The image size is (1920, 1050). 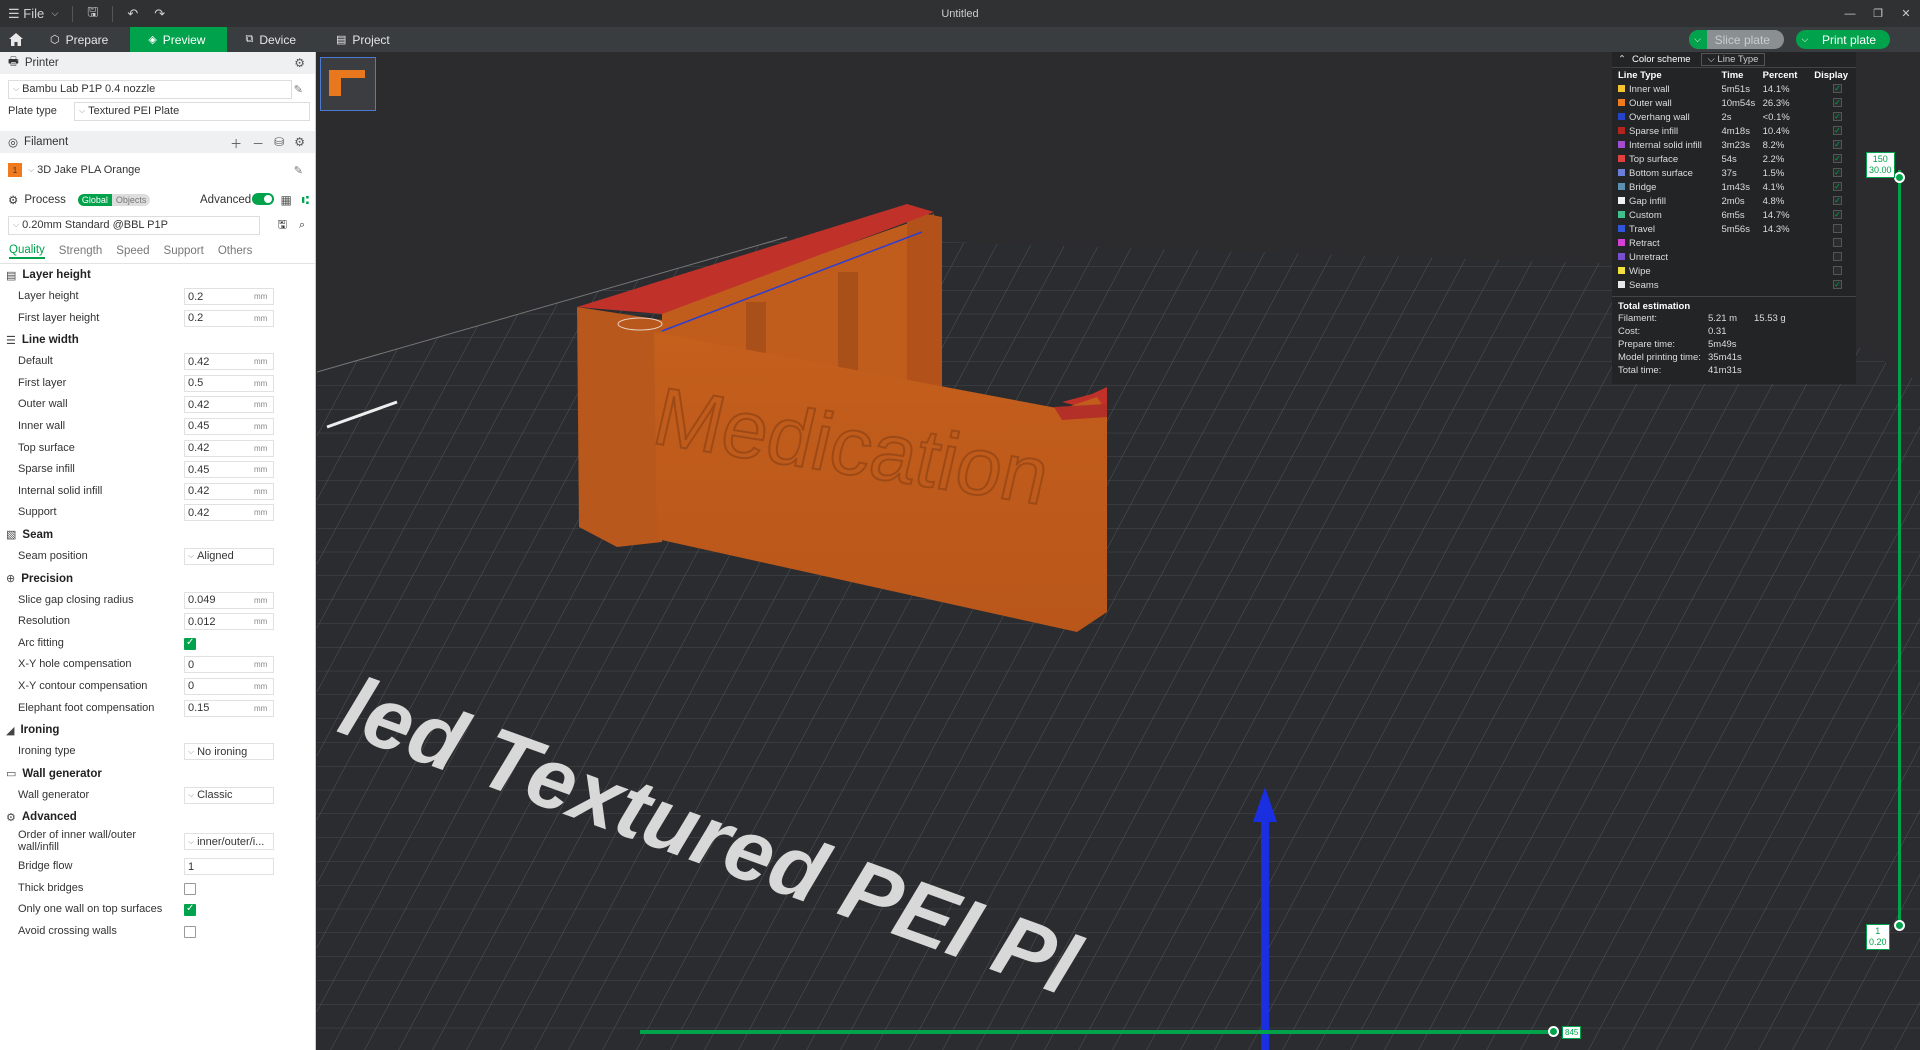 I want to click on param-thick-bridges: Thick bridges, so click(x=157, y=889).